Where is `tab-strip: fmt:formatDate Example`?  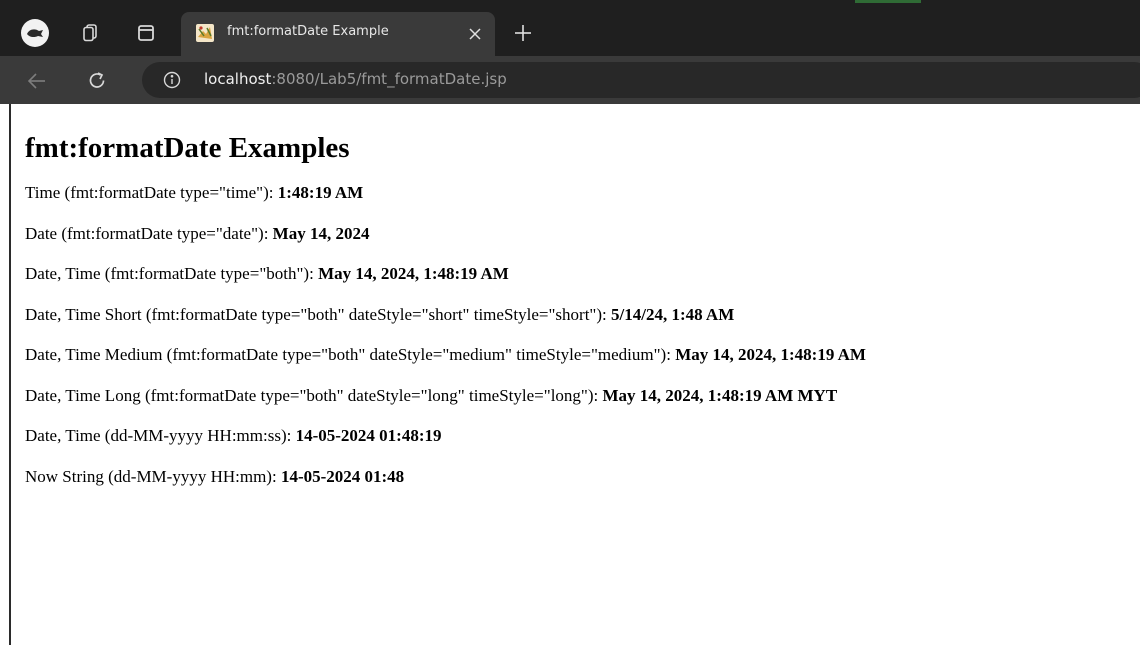
tab-strip: fmt:formatDate Example is located at coordinates (570, 28).